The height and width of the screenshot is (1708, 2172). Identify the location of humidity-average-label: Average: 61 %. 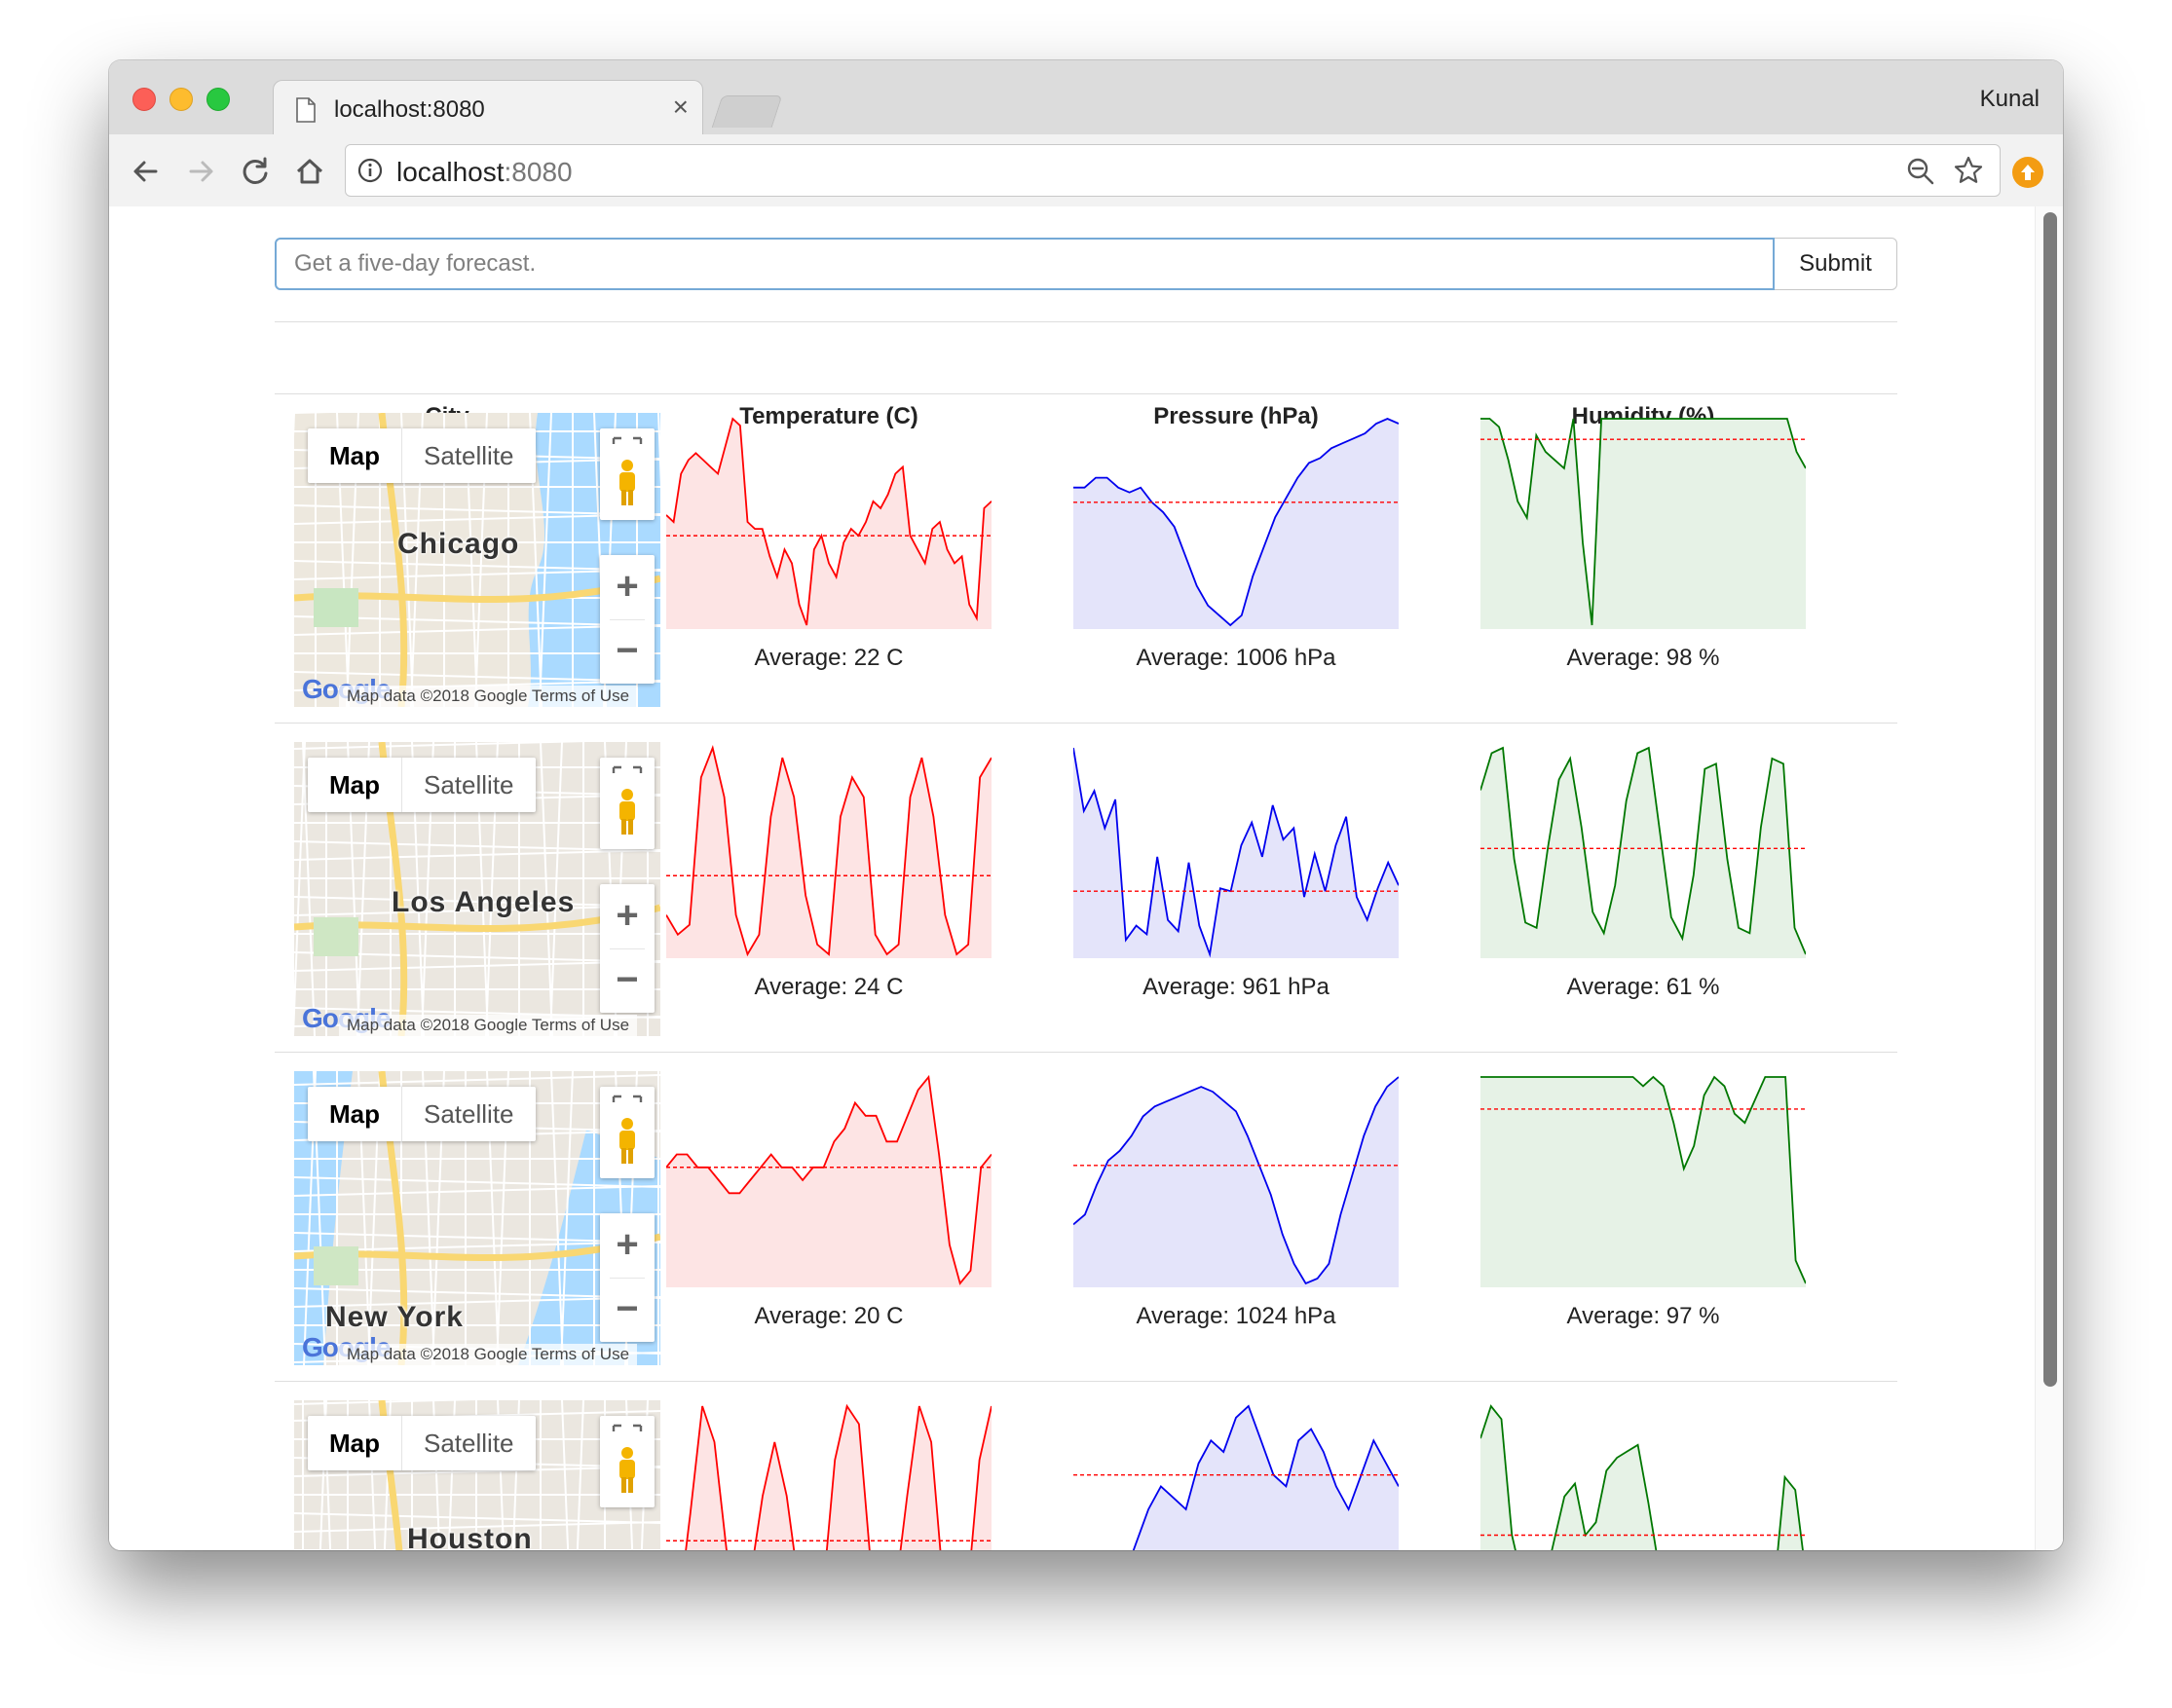
(1643, 987).